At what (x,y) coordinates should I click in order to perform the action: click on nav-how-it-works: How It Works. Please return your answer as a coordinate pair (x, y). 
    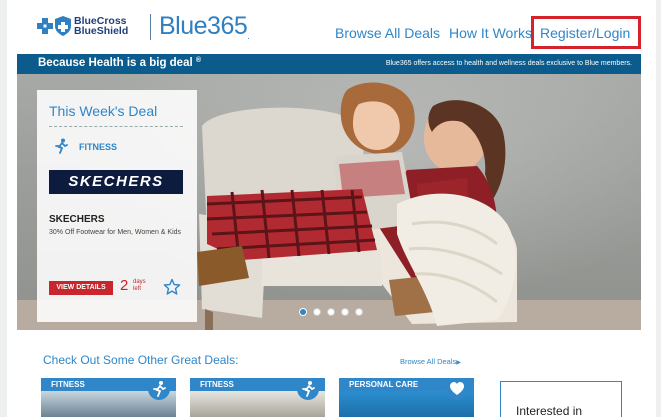
    Looking at the image, I should click on (490, 33).